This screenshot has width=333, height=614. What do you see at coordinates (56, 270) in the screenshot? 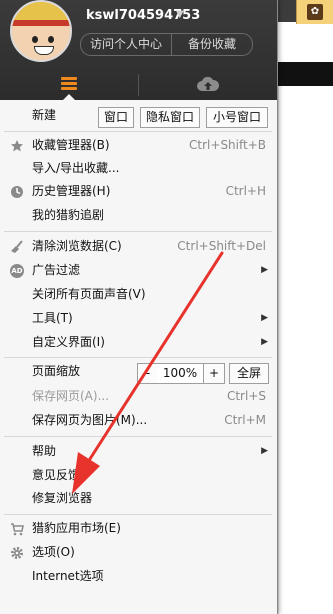
I see `adblock-label: 广告过滤` at bounding box center [56, 270].